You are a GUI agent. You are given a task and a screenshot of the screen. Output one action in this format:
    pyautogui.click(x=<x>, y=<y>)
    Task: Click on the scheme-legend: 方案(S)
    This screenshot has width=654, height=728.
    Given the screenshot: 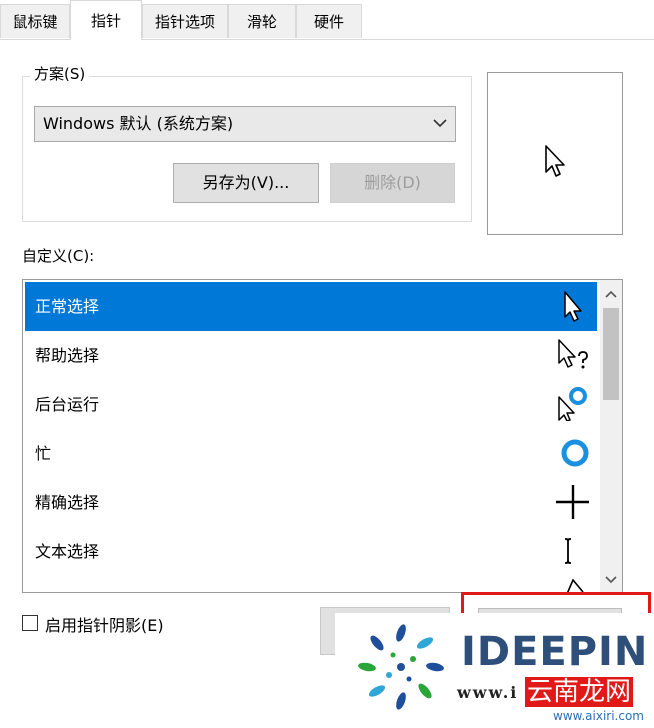 What is the action you would take?
    pyautogui.click(x=60, y=73)
    